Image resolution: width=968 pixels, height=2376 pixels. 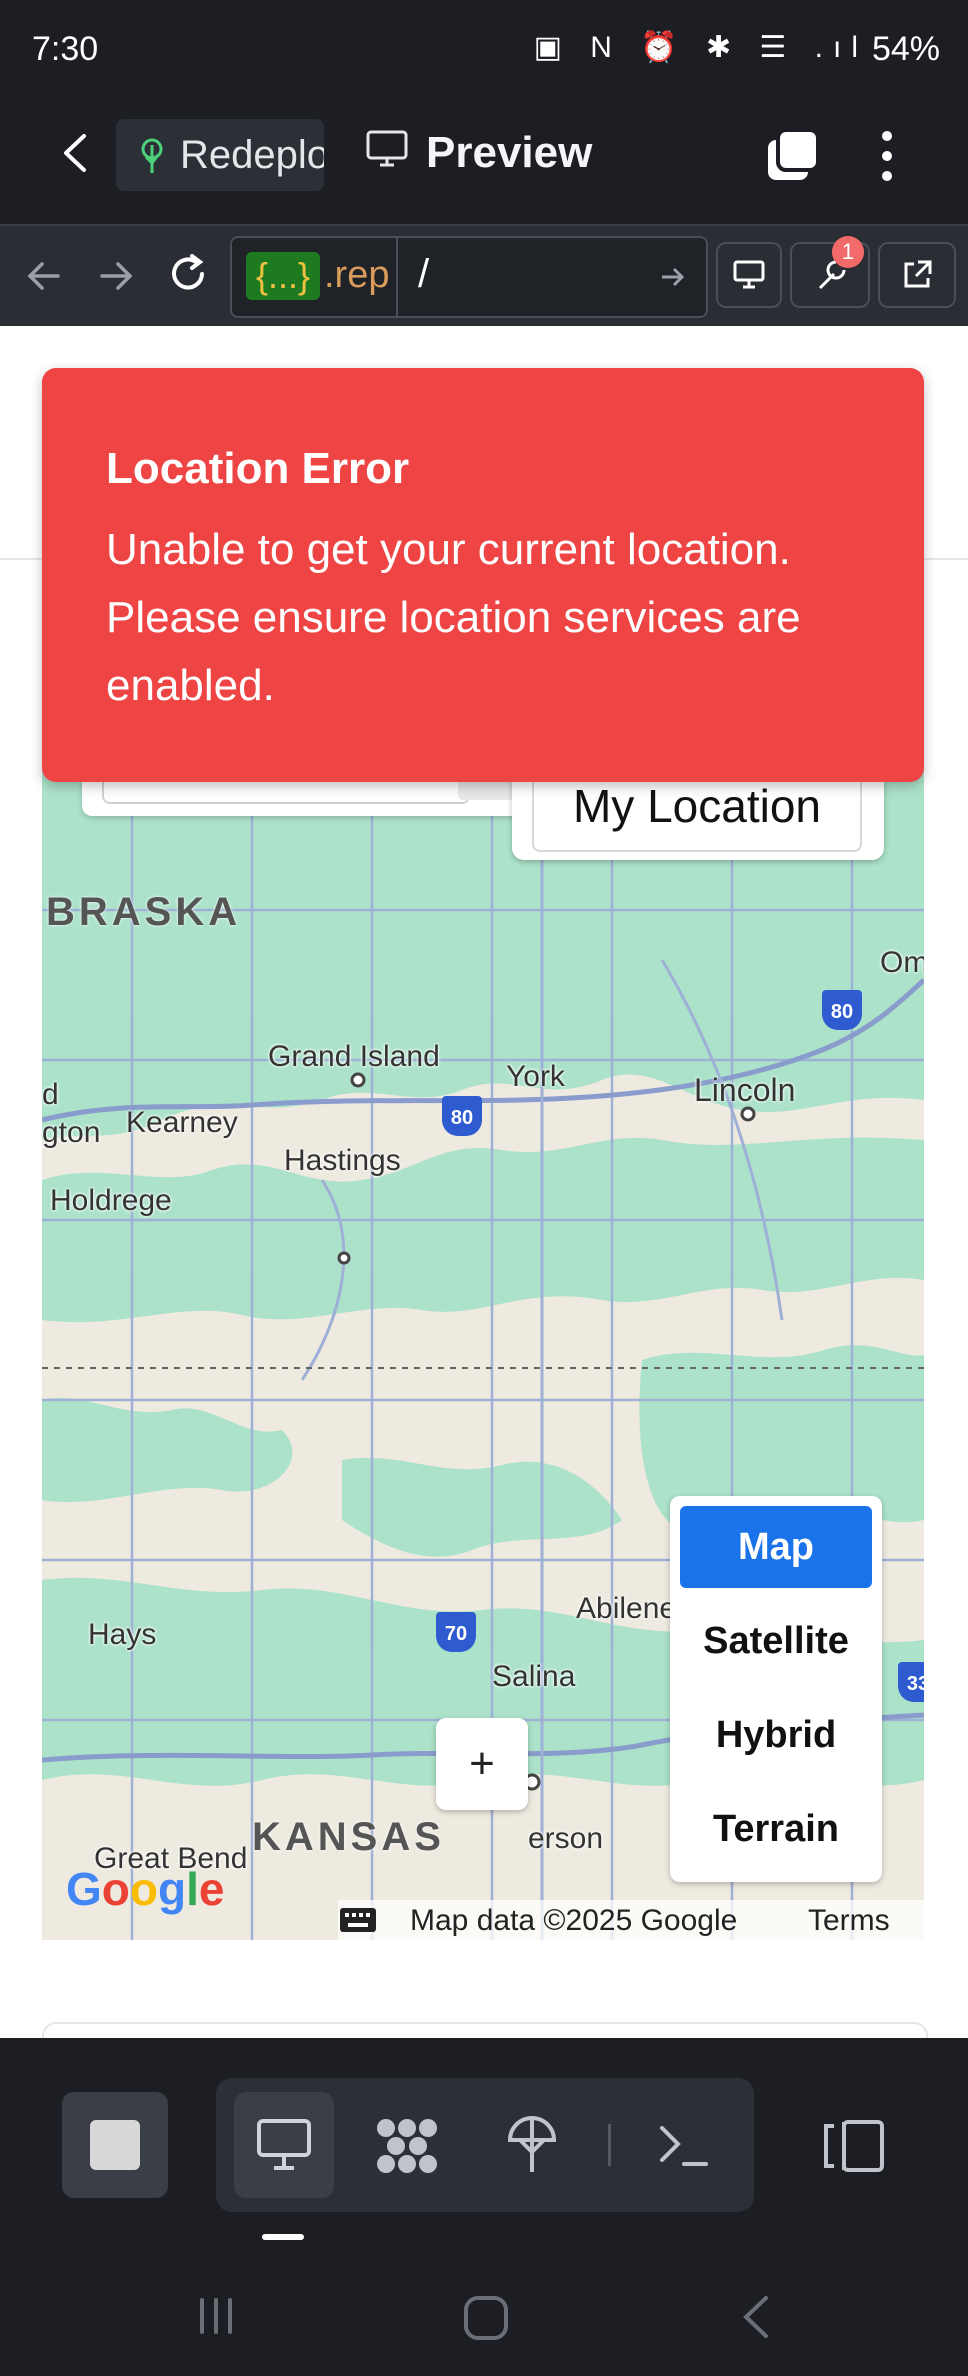 I want to click on tool-divider, so click(x=609, y=2145).